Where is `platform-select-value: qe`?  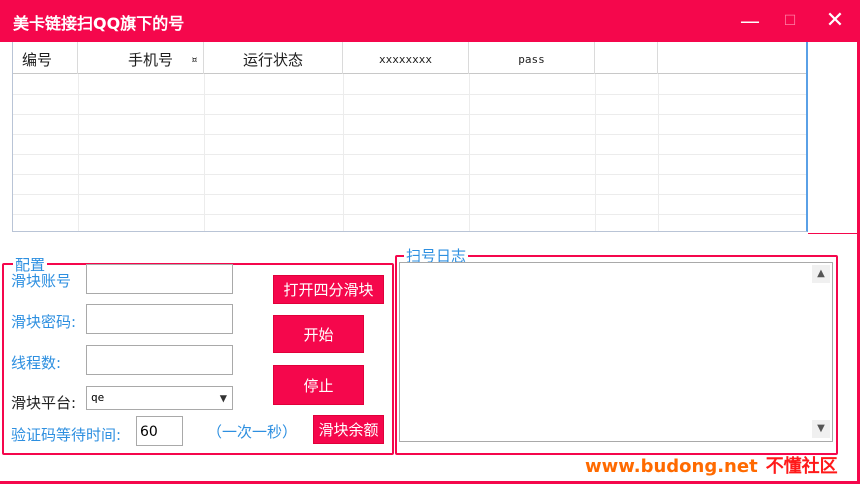
platform-select-value: qe is located at coordinates (98, 397).